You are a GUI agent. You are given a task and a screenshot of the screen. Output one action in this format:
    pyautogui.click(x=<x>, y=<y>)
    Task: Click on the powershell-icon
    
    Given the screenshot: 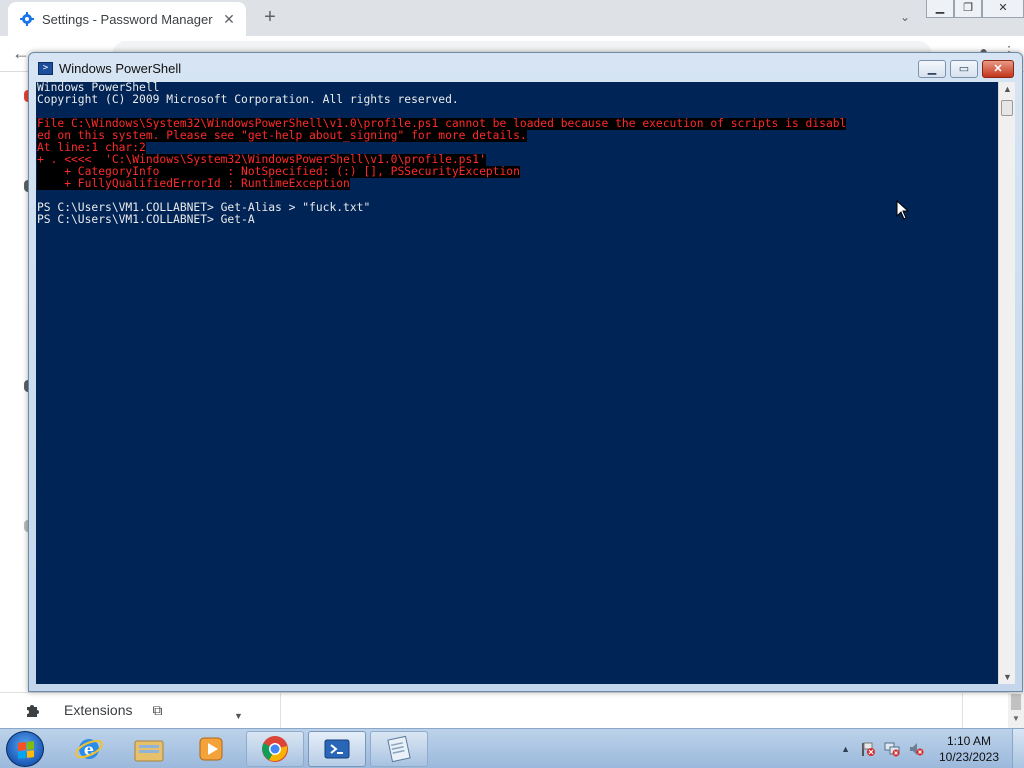 What is the action you would take?
    pyautogui.click(x=337, y=749)
    